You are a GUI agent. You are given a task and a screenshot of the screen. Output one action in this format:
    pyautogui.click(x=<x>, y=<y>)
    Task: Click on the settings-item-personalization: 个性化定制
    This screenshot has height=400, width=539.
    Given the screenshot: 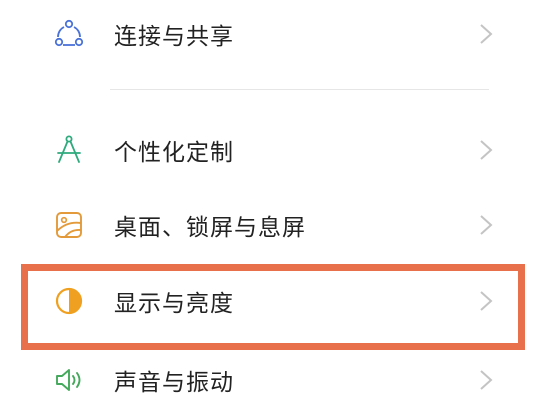 What is the action you would take?
    pyautogui.click(x=269, y=150)
    